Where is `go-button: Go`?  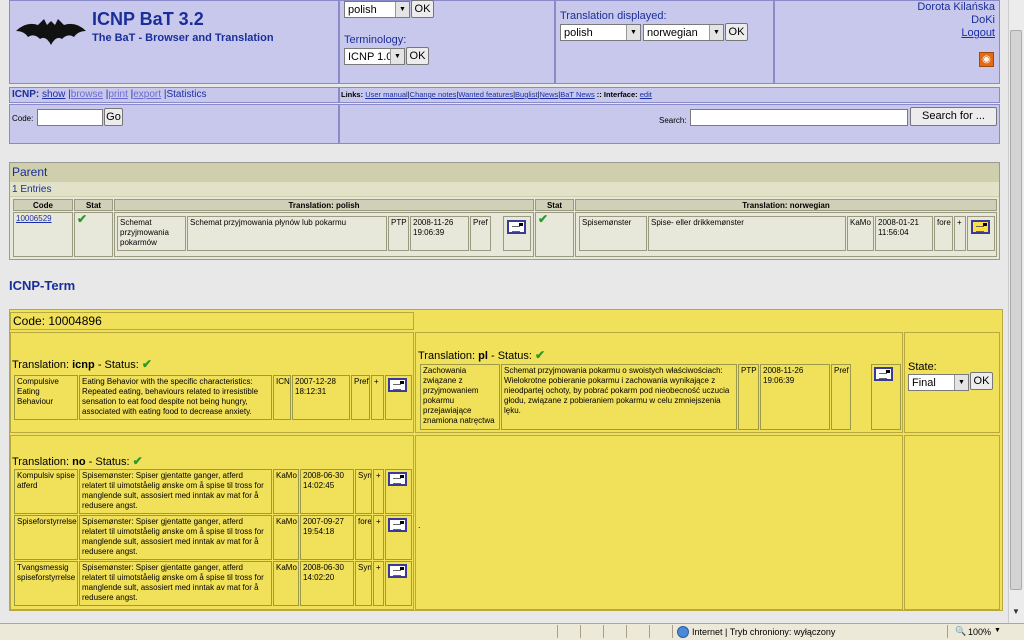 go-button: Go is located at coordinates (113, 117).